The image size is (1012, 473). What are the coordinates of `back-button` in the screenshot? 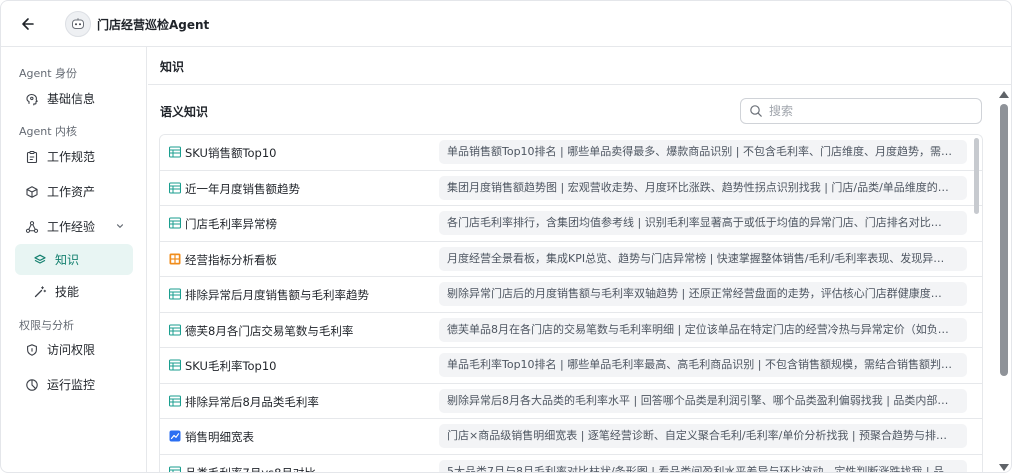 It's located at (28, 24).